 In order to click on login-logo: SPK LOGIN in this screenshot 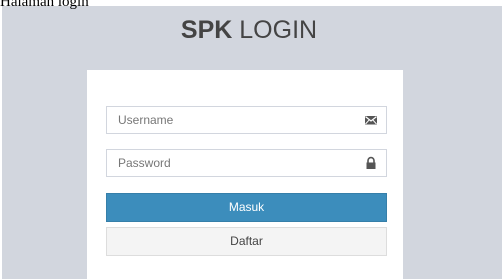, I will do `click(249, 30)`.